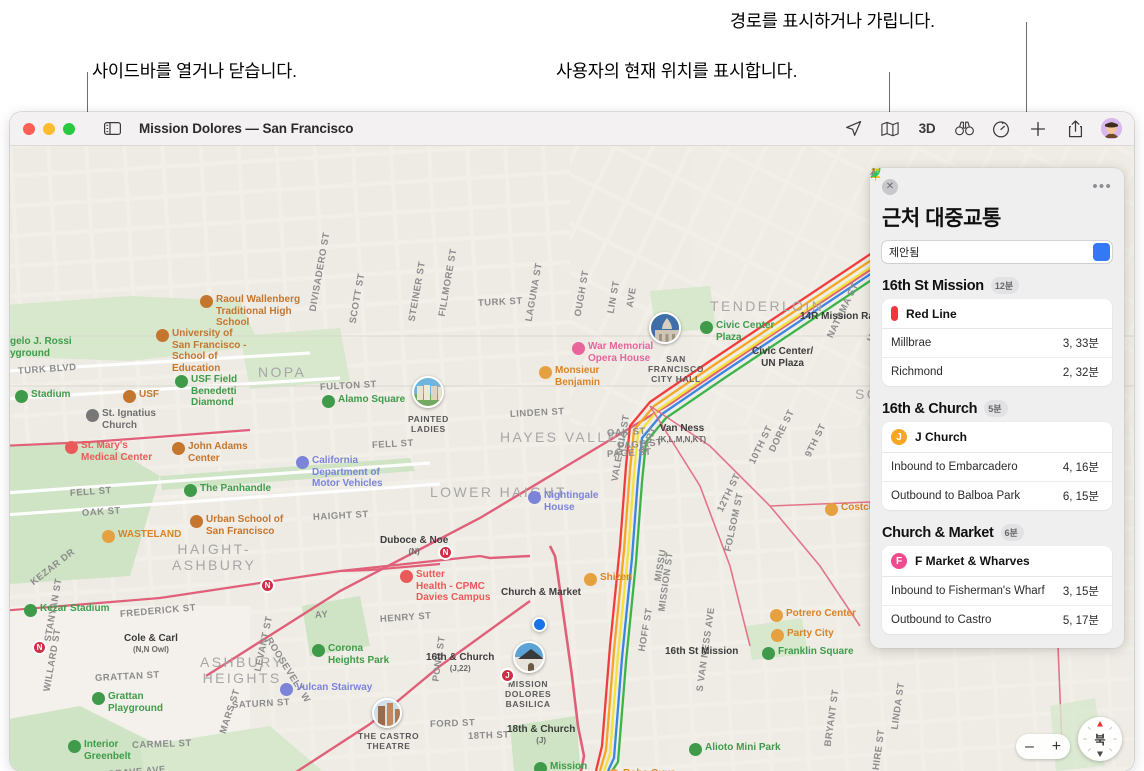 This screenshot has height=771, width=1144. I want to click on walk-time-value: 12분, so click(1004, 286).